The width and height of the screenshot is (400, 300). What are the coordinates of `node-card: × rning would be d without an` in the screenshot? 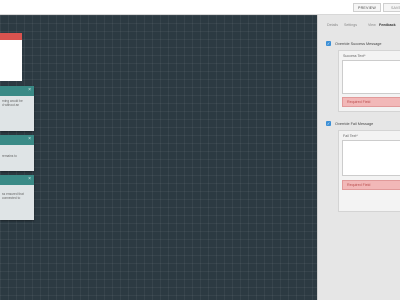 It's located at (17, 108).